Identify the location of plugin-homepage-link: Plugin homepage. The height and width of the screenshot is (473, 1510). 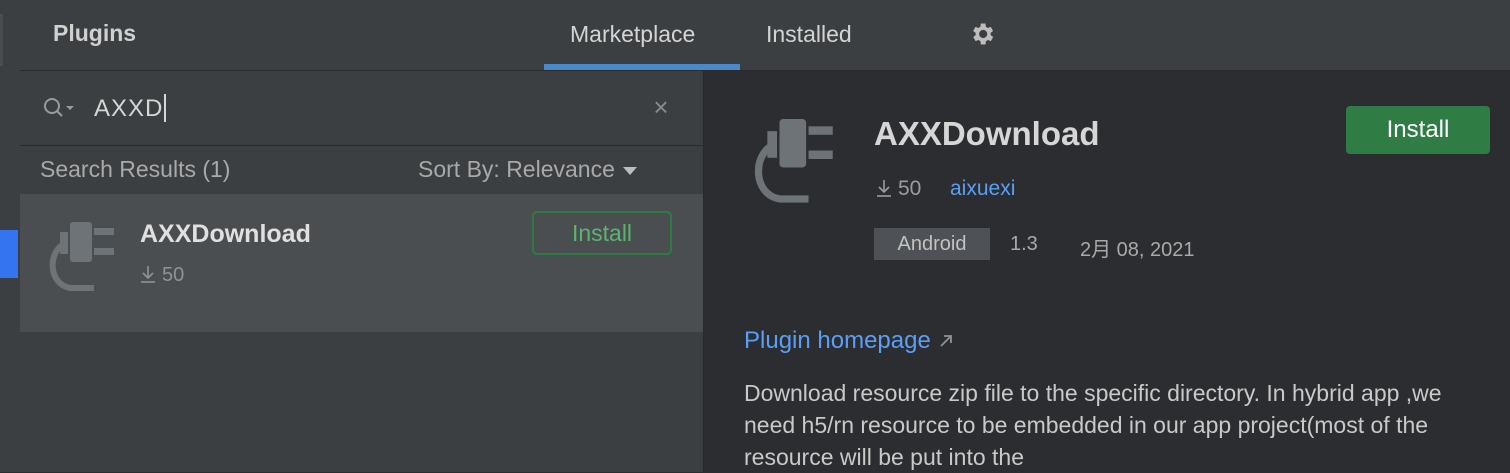
(848, 341).